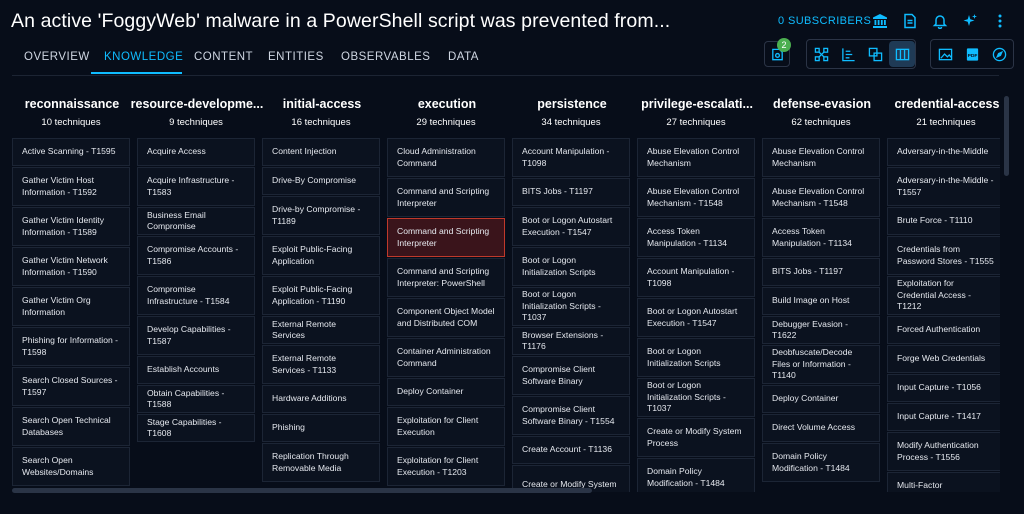 The image size is (1024, 514). I want to click on technique-cell: Compromise Accounts - T1586, so click(196, 255).